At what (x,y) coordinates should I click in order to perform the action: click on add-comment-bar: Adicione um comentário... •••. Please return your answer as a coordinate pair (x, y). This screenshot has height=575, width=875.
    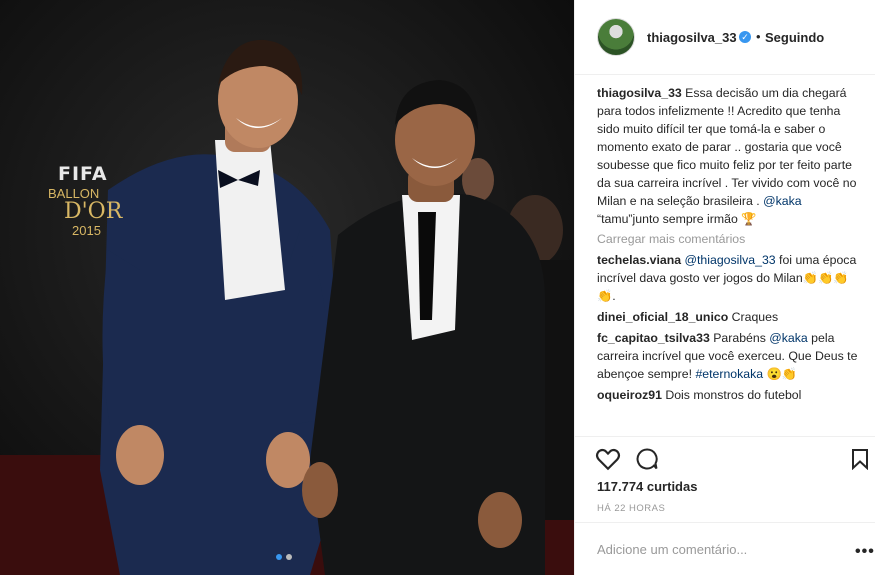
    Looking at the image, I should click on (725, 548).